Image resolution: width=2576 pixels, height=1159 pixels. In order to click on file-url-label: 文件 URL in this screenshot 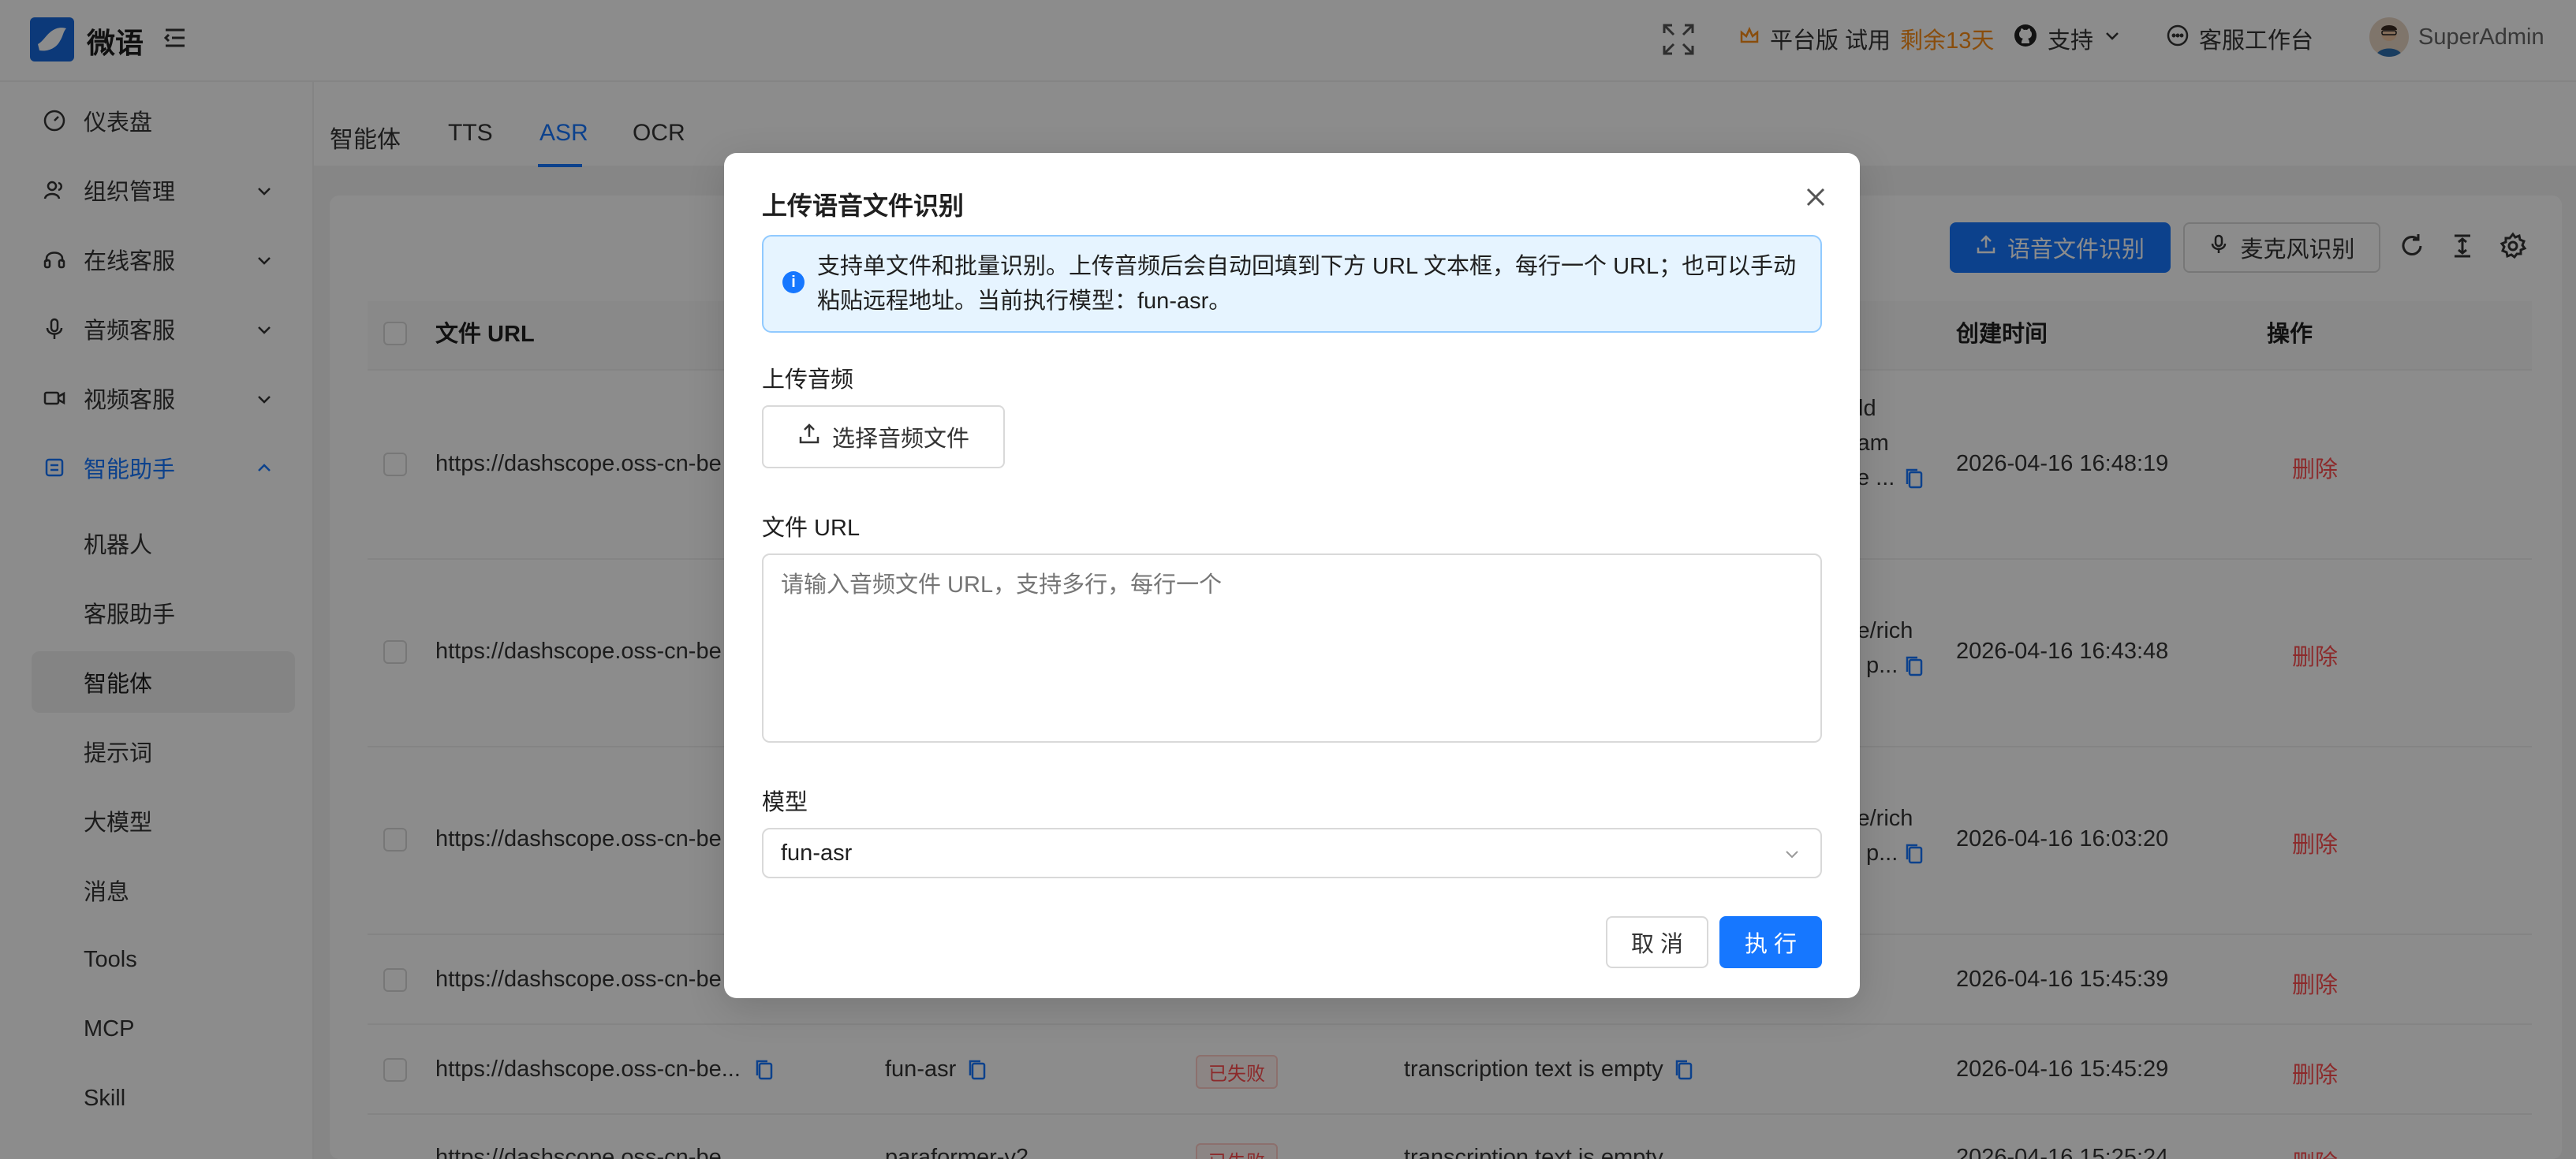, I will do `click(811, 528)`.